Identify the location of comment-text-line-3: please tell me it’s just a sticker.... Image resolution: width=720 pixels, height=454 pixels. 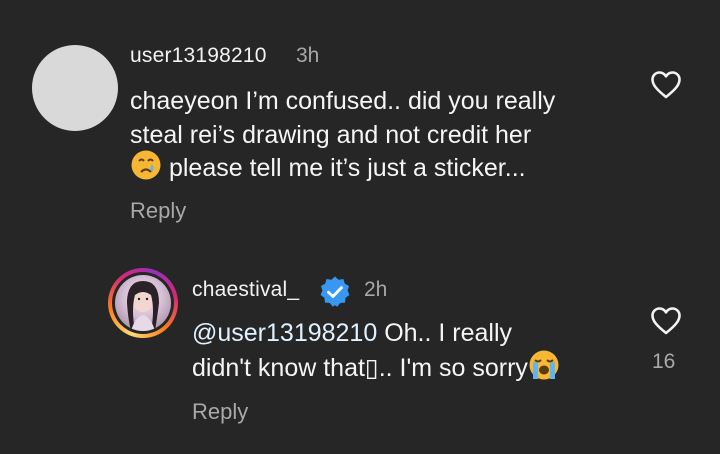
(328, 170).